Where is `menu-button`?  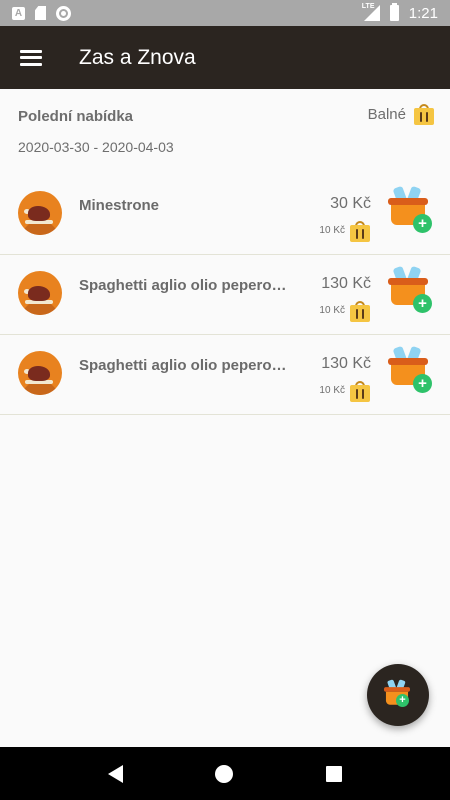
menu-button is located at coordinates (31, 57).